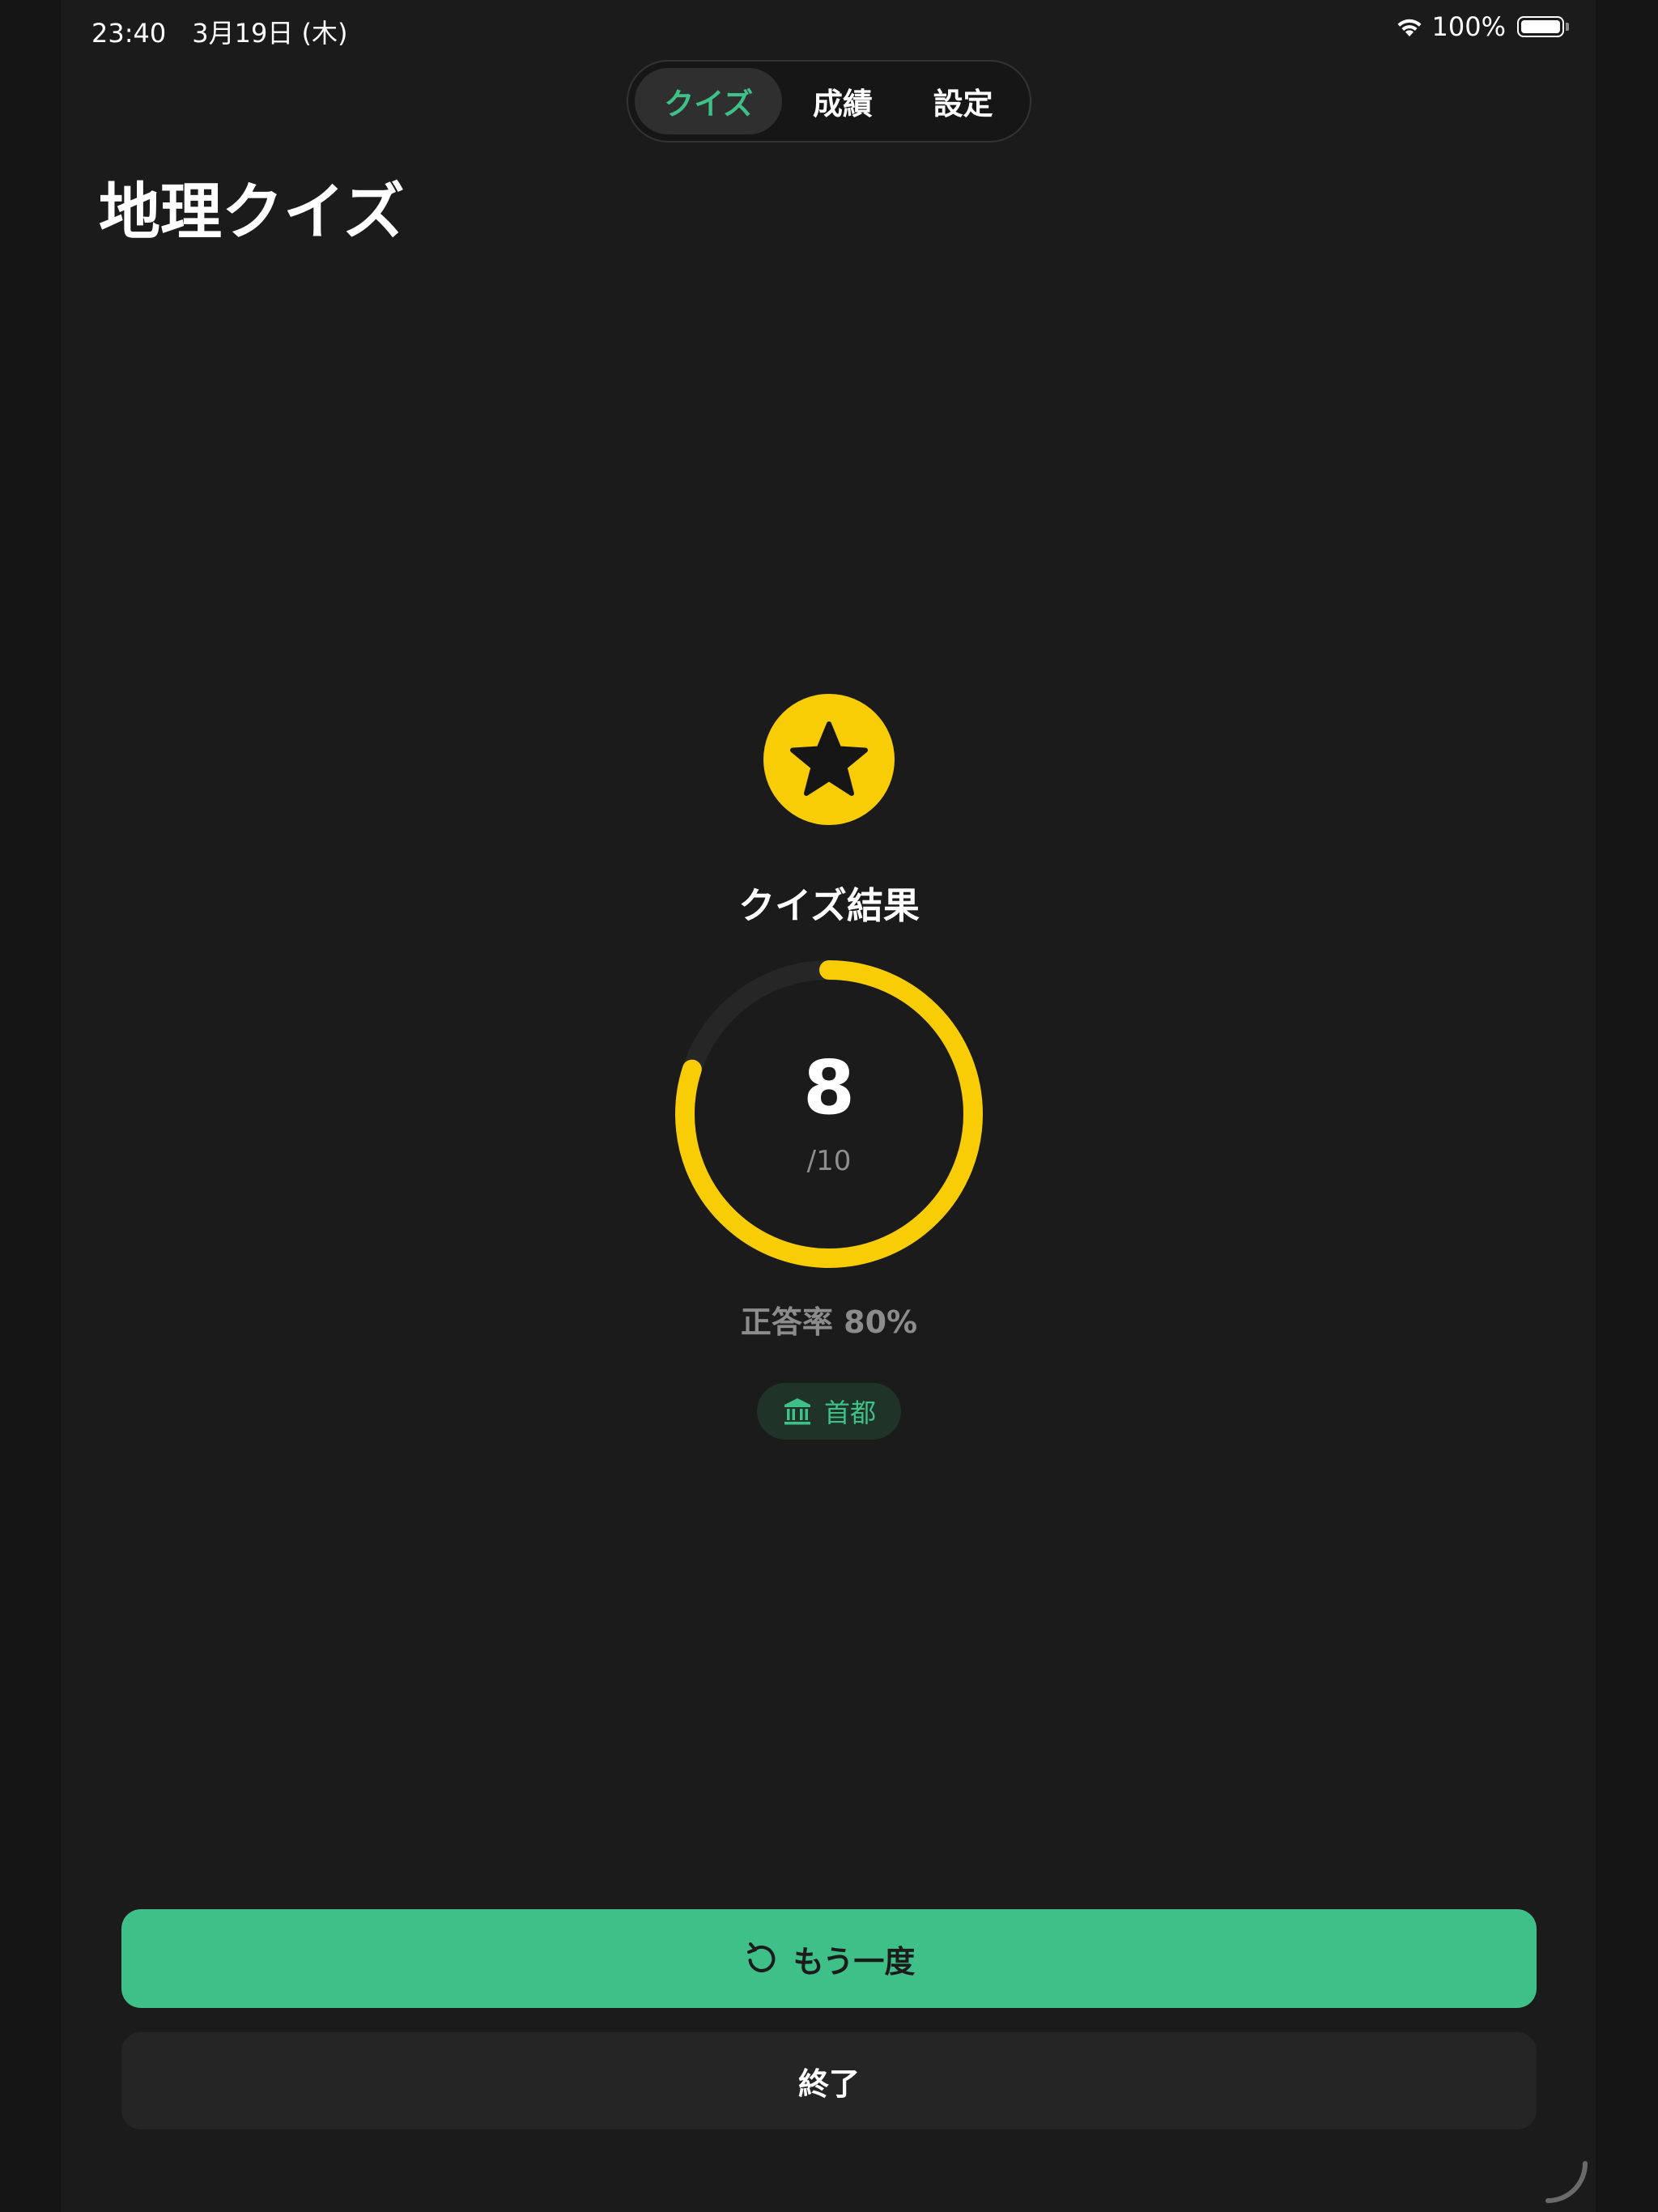 The width and height of the screenshot is (1658, 2212). What do you see at coordinates (709, 101) in the screenshot?
I see `tab-quiz: クイズ` at bounding box center [709, 101].